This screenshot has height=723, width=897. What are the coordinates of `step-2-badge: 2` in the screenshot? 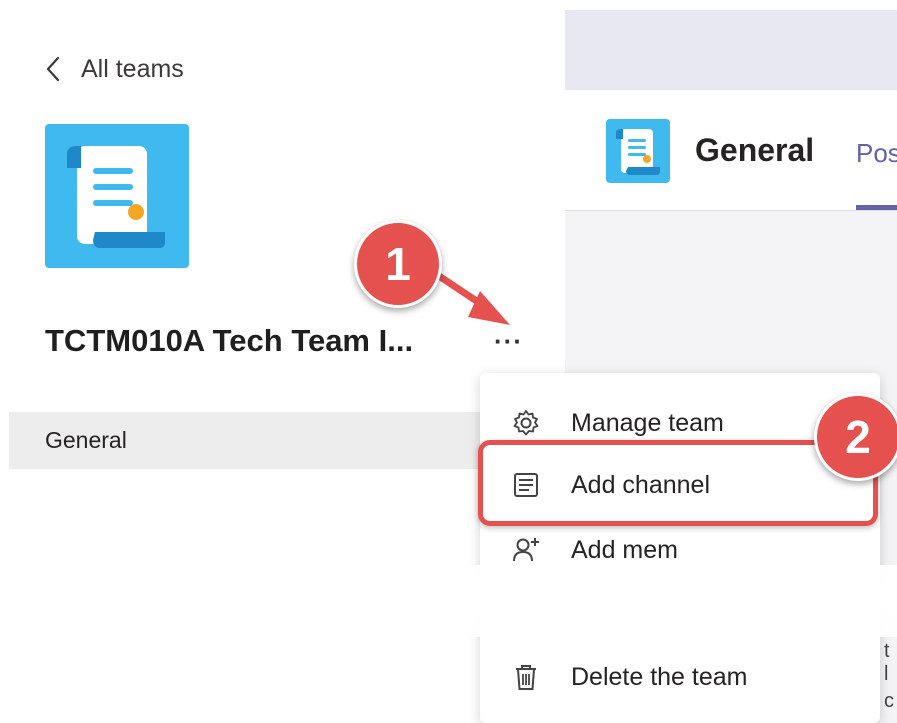 It's located at (855, 437).